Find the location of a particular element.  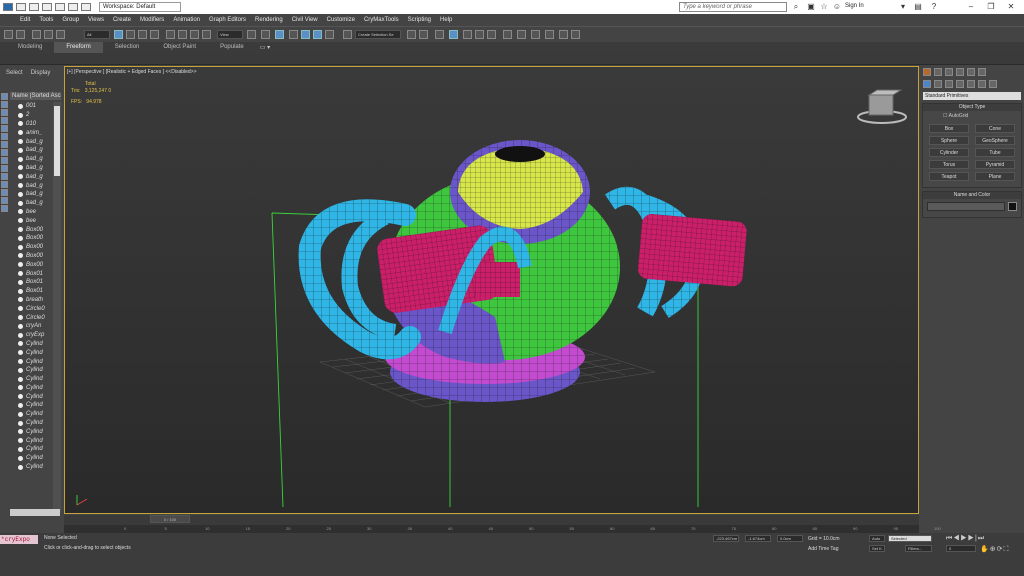

set-key-button: Set K. is located at coordinates (877, 548).